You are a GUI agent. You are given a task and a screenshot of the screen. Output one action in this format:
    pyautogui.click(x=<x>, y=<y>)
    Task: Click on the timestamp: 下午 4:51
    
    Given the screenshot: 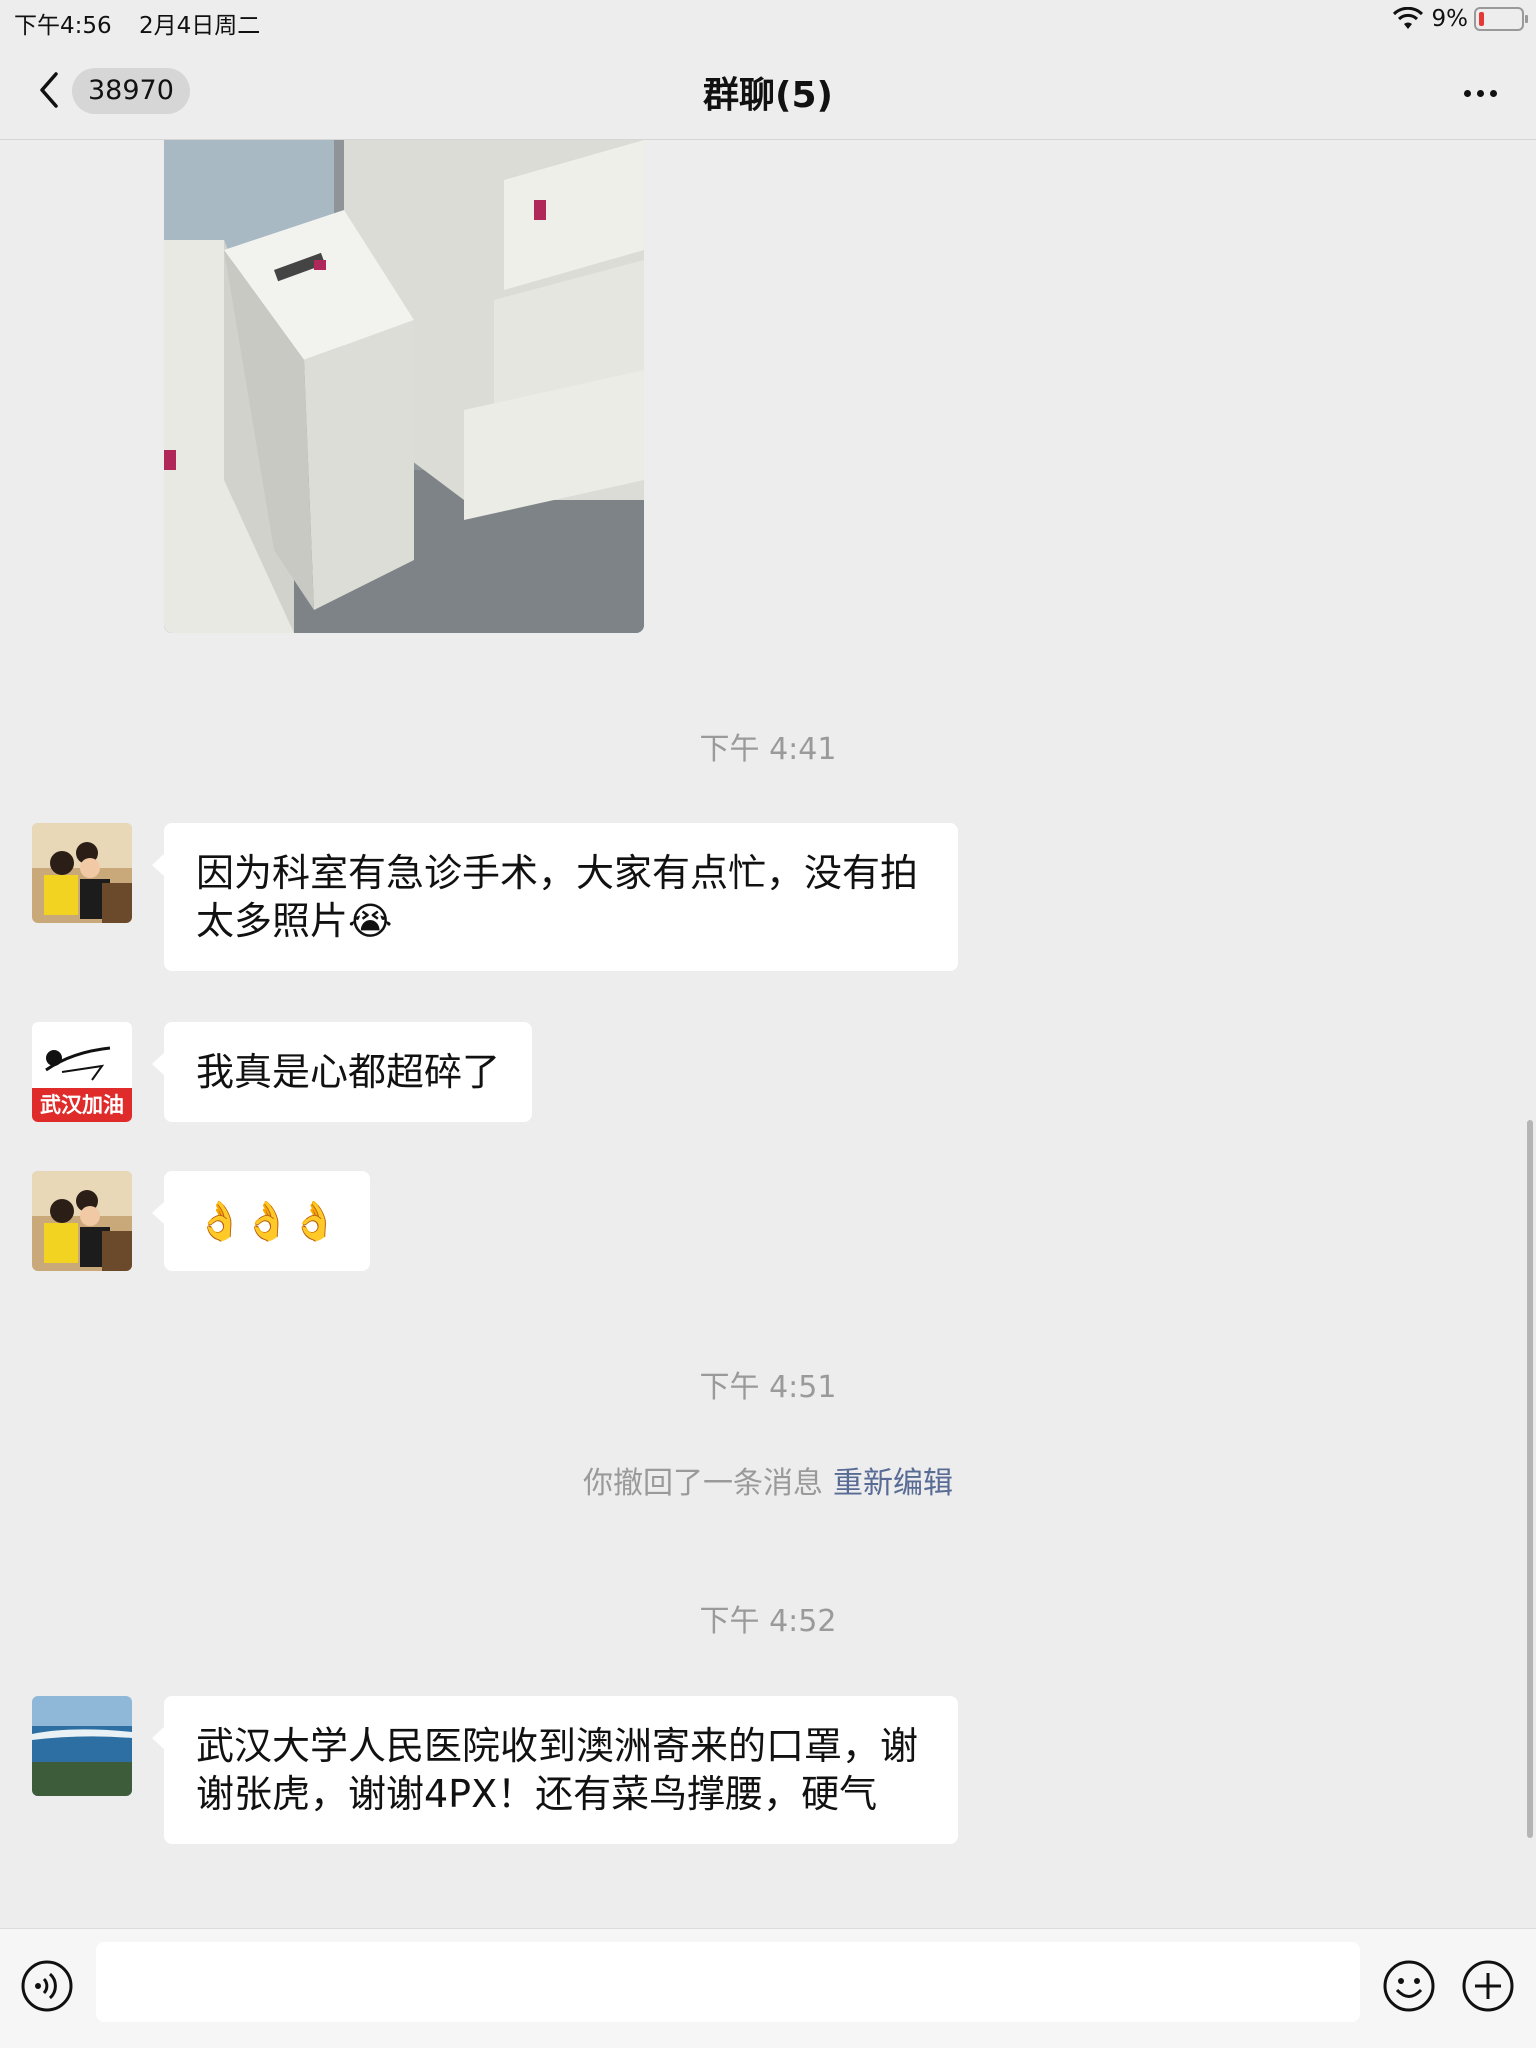 What is the action you would take?
    pyautogui.click(x=768, y=1387)
    